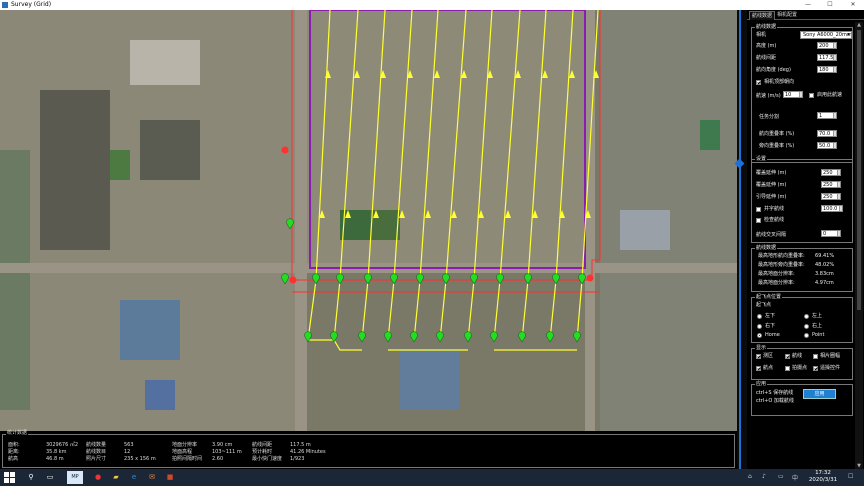  I want to click on scroll-up-icon: ▲, so click(859, 25).